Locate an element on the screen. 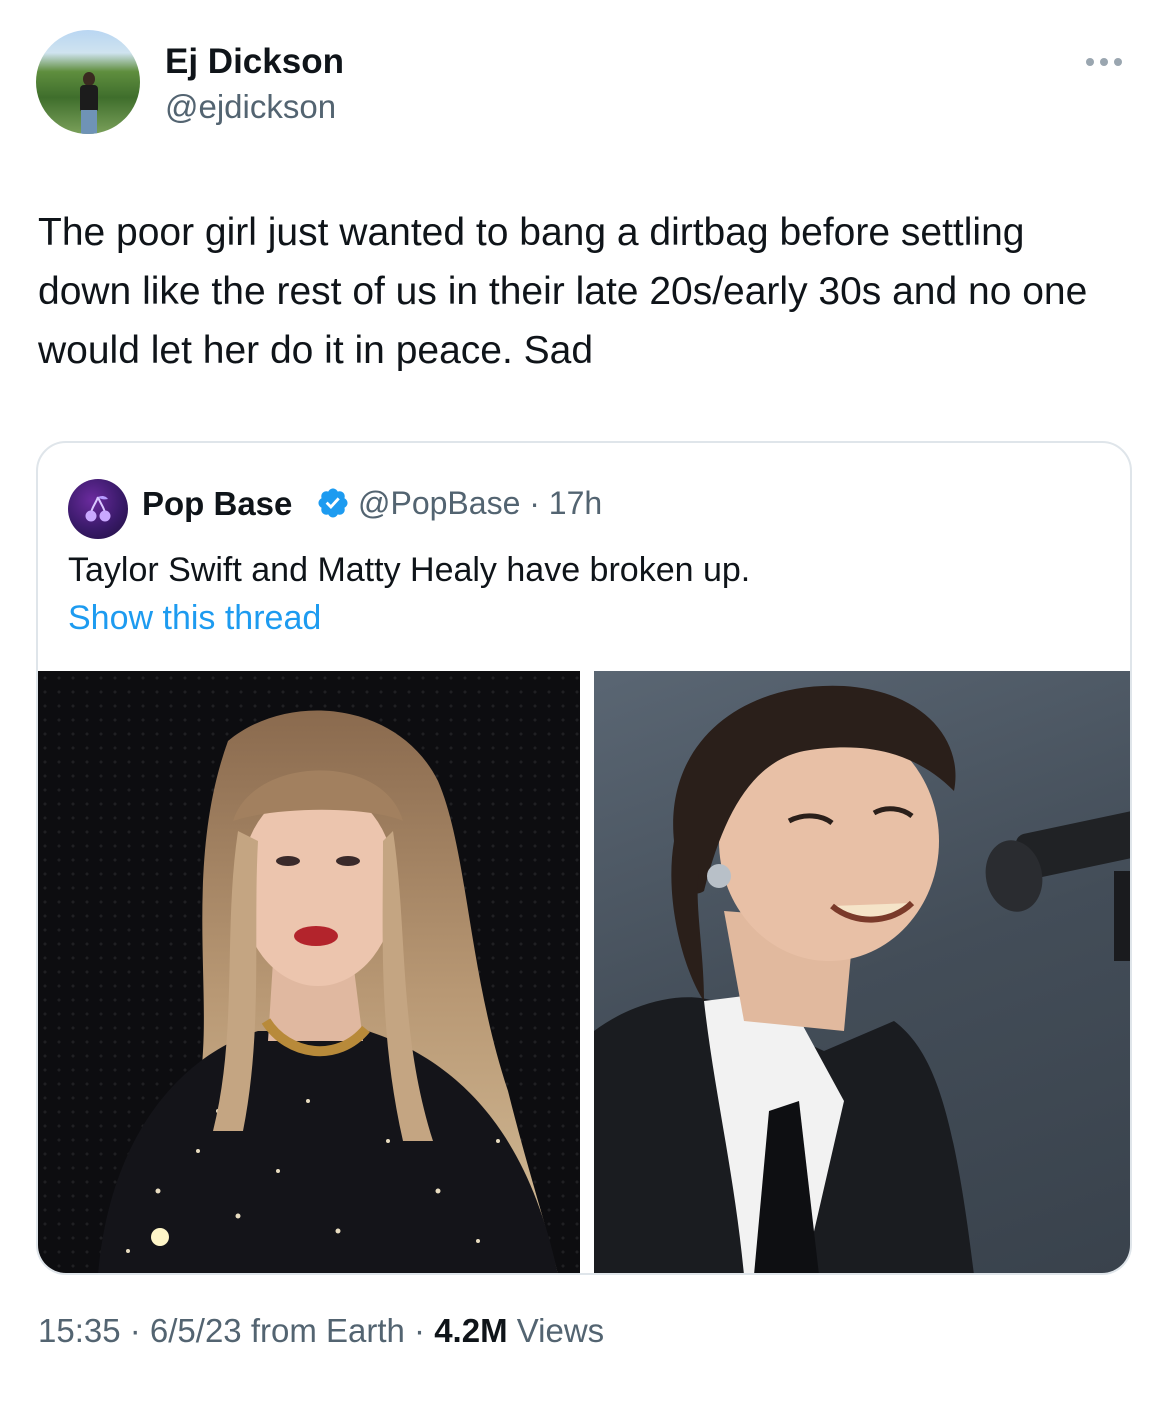 The height and width of the screenshot is (1402, 1170). avatar-figure-legs is located at coordinates (89, 122).